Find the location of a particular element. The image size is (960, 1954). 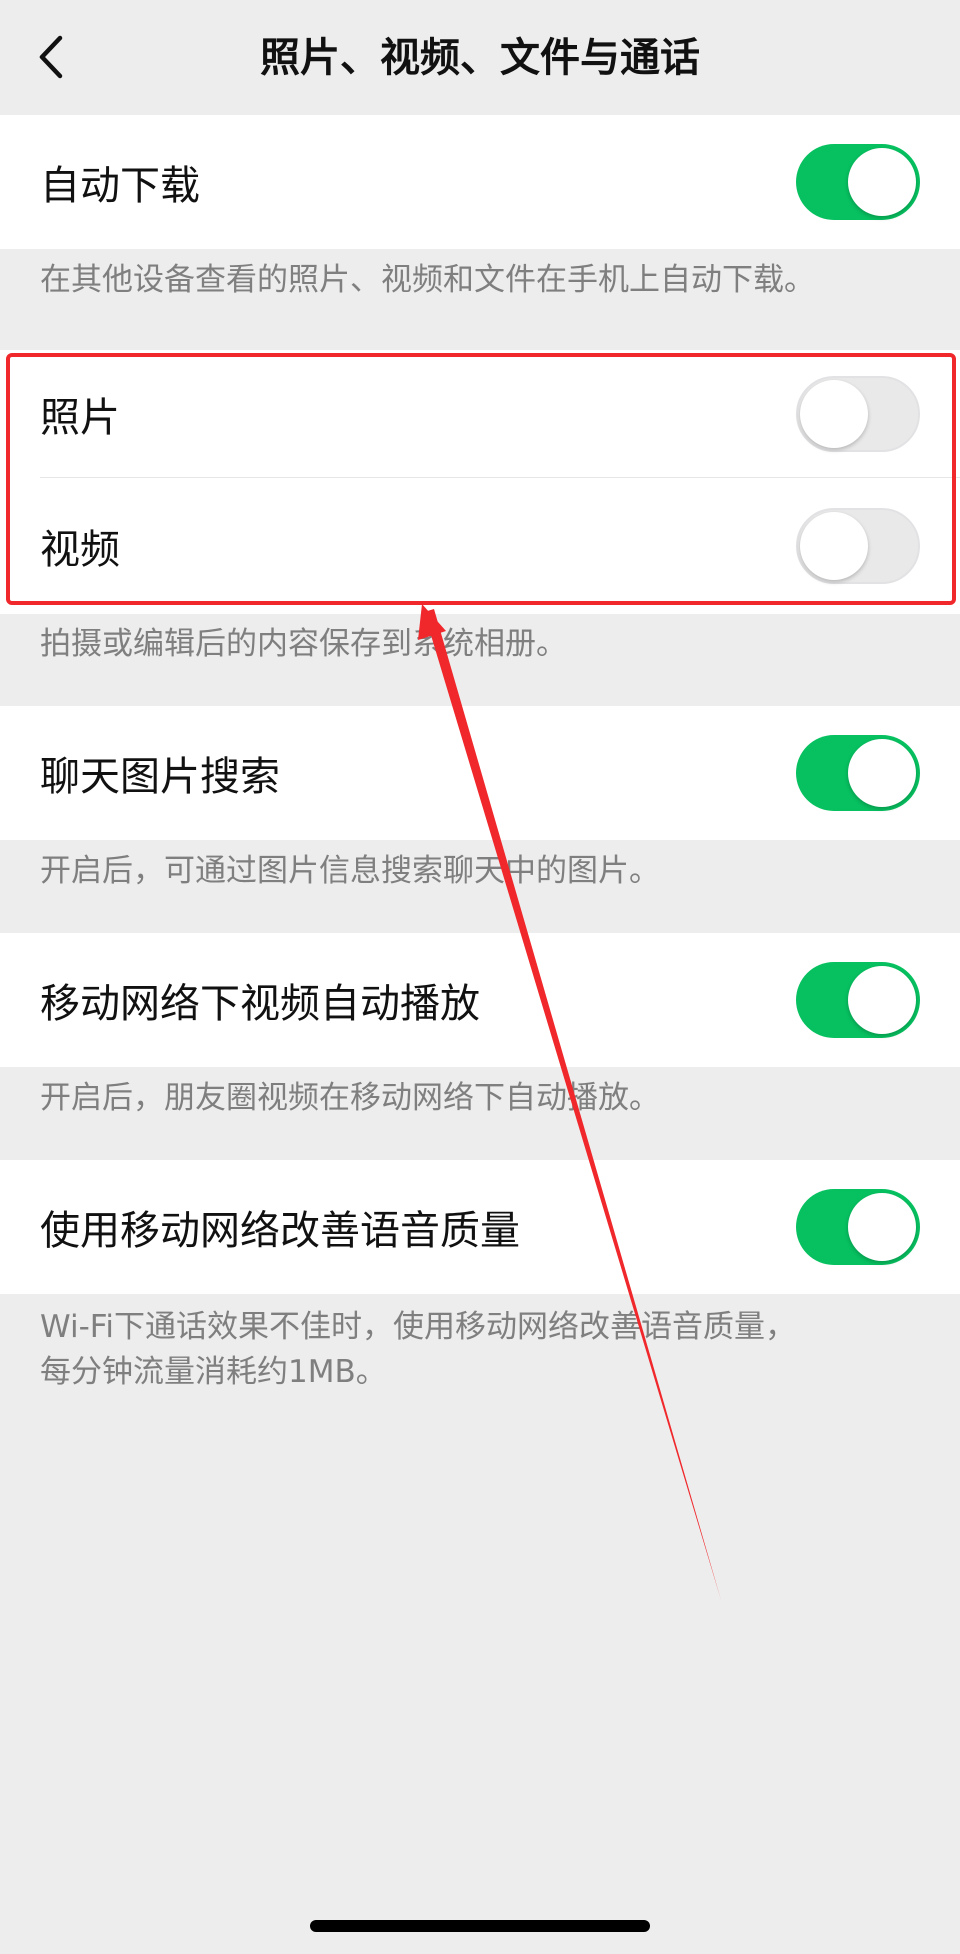

videos-toggle is located at coordinates (858, 546).